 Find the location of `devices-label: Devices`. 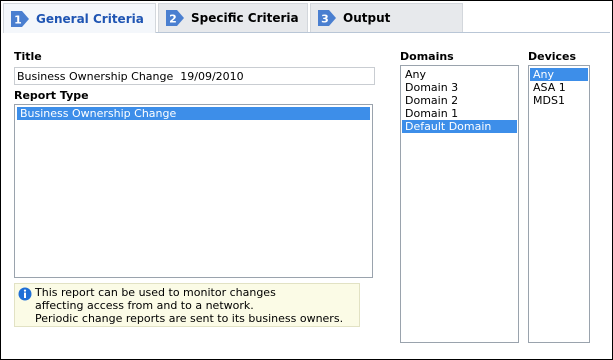

devices-label: Devices is located at coordinates (552, 56).